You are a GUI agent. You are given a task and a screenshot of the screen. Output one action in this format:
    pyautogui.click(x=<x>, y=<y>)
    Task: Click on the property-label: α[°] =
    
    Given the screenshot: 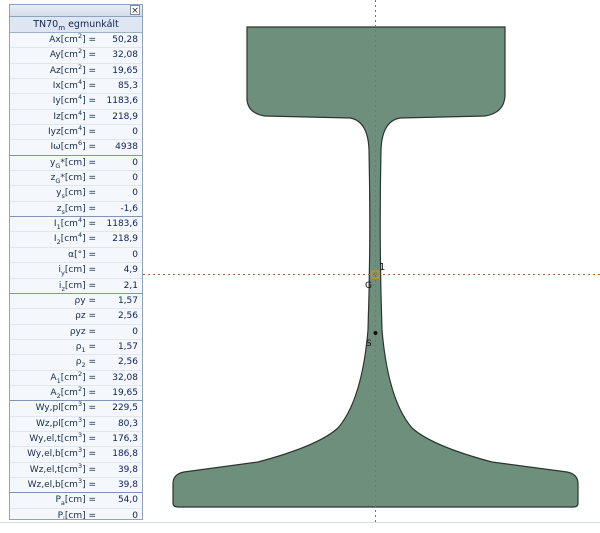 What is the action you would take?
    pyautogui.click(x=54, y=255)
    